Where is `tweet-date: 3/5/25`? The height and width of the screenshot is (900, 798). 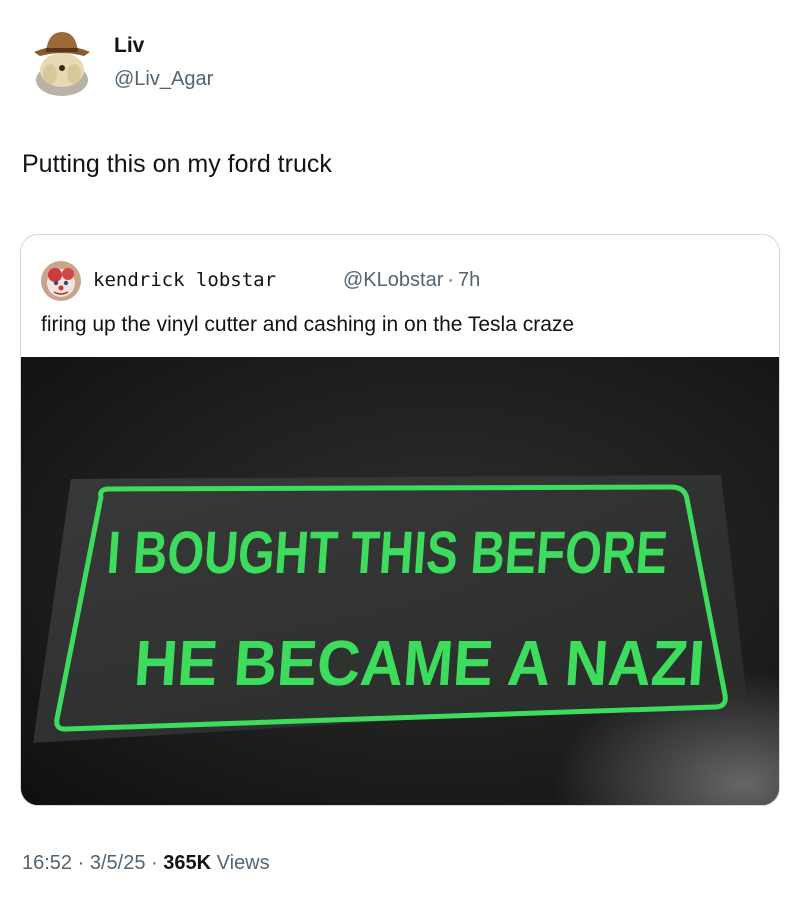 tweet-date: 3/5/25 is located at coordinates (118, 863).